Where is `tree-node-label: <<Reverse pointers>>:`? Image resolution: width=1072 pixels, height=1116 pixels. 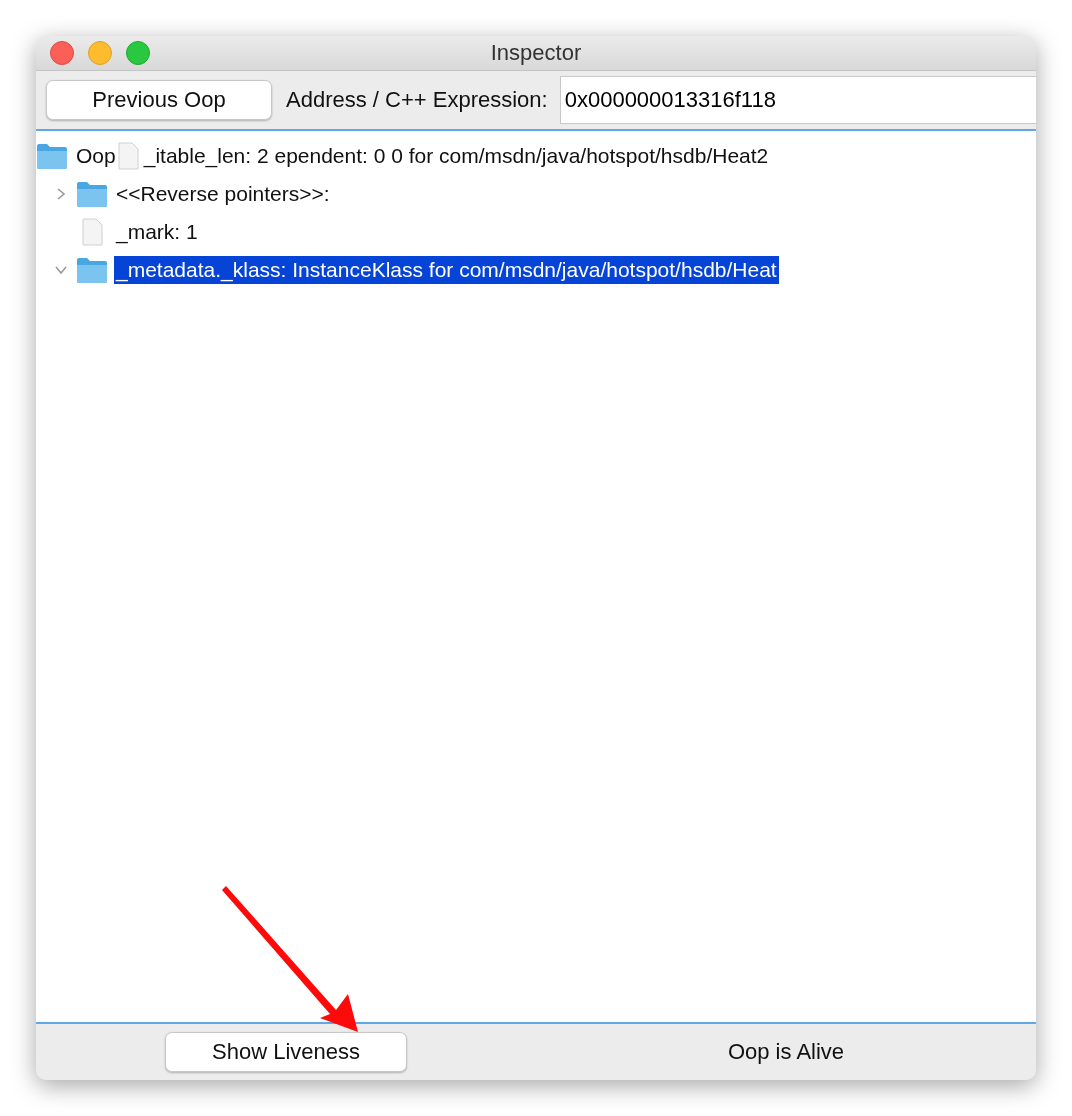 tree-node-label: <<Reverse pointers>>: is located at coordinates (223, 194).